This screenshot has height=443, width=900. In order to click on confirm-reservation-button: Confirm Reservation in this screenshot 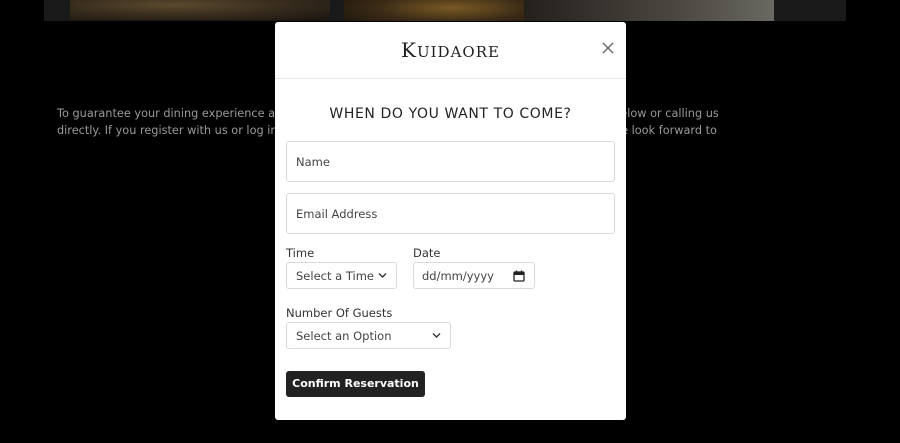, I will do `click(355, 384)`.